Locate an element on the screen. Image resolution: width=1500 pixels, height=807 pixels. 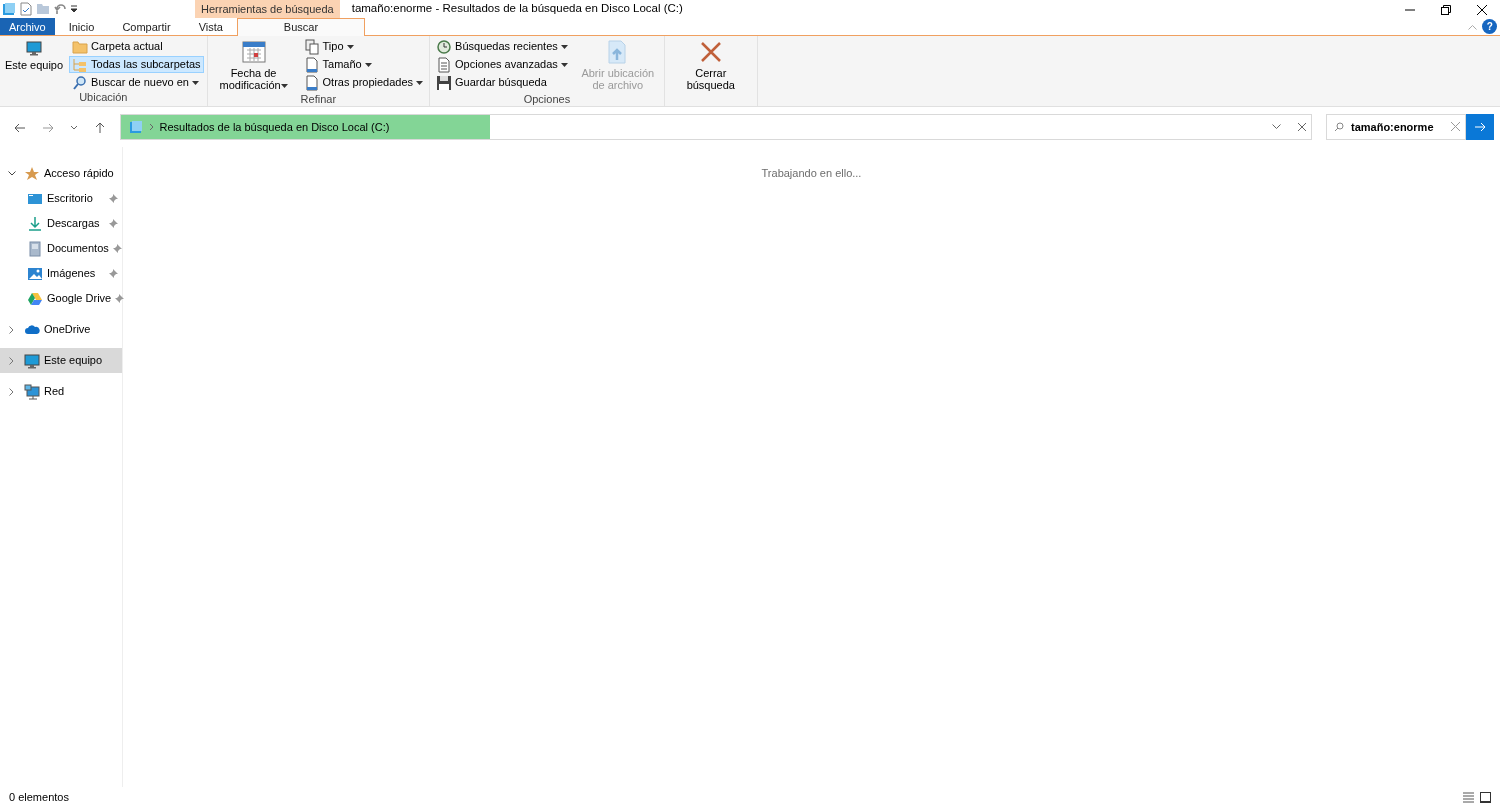
restore-icon is located at coordinates (1446, 9).